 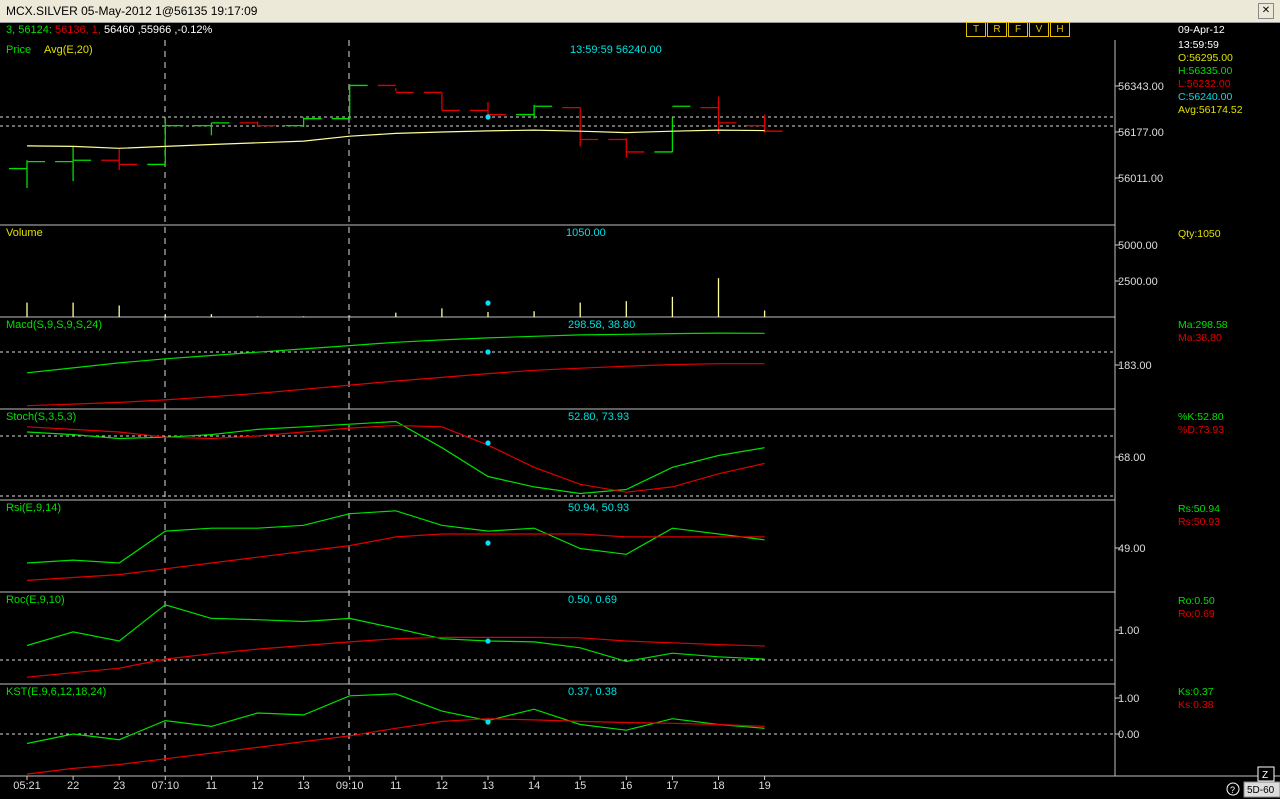 I want to click on x-axis-label: 23, so click(x=119, y=786).